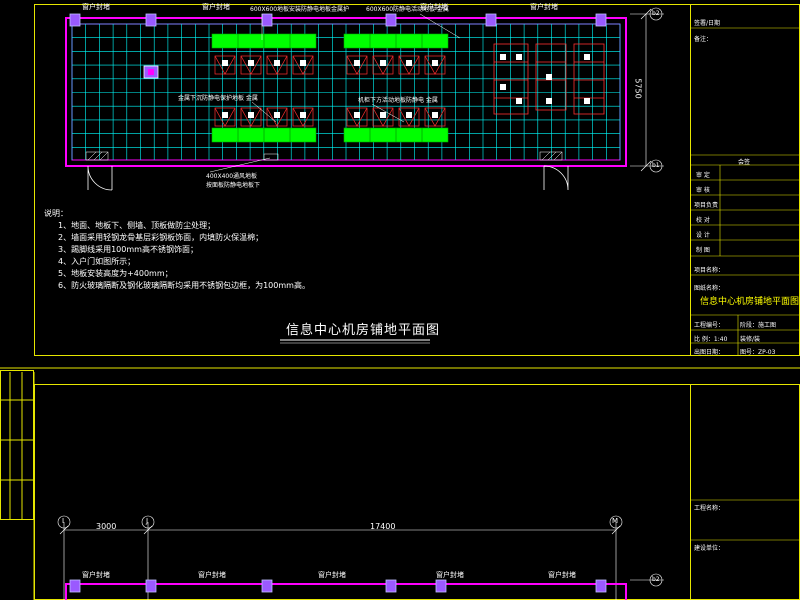 This screenshot has height=600, width=800. Describe the element at coordinates (233, 181) in the screenshot. I see `callout-bottom: 400X400通风地板 按面板防静电地板下` at that location.